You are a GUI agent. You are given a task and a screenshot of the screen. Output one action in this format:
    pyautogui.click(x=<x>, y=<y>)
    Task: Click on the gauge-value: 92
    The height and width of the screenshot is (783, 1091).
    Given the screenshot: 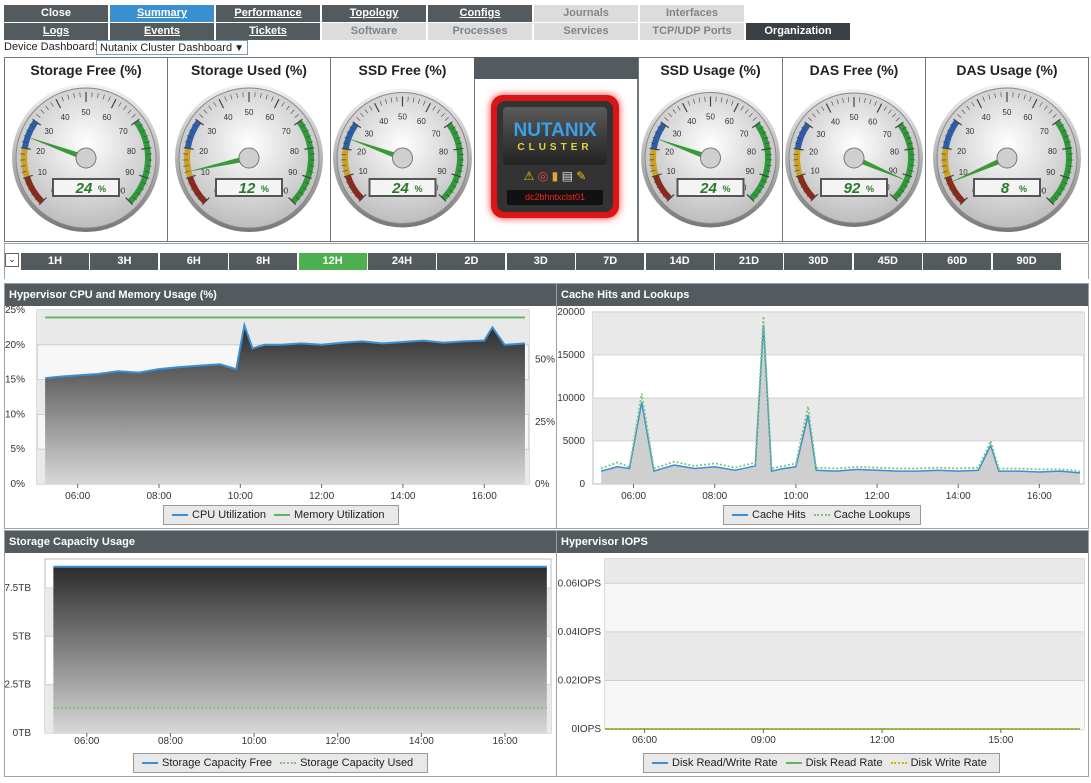 What is the action you would take?
    pyautogui.click(x=852, y=188)
    